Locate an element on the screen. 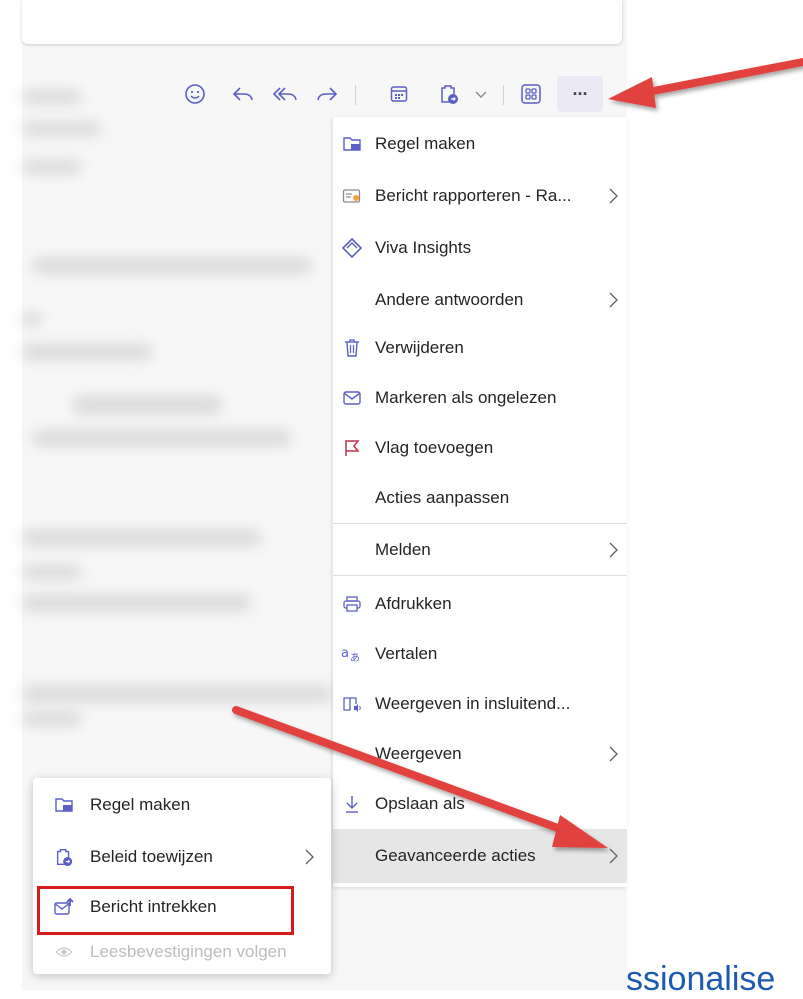  emoji-icon is located at coordinates (195, 94).